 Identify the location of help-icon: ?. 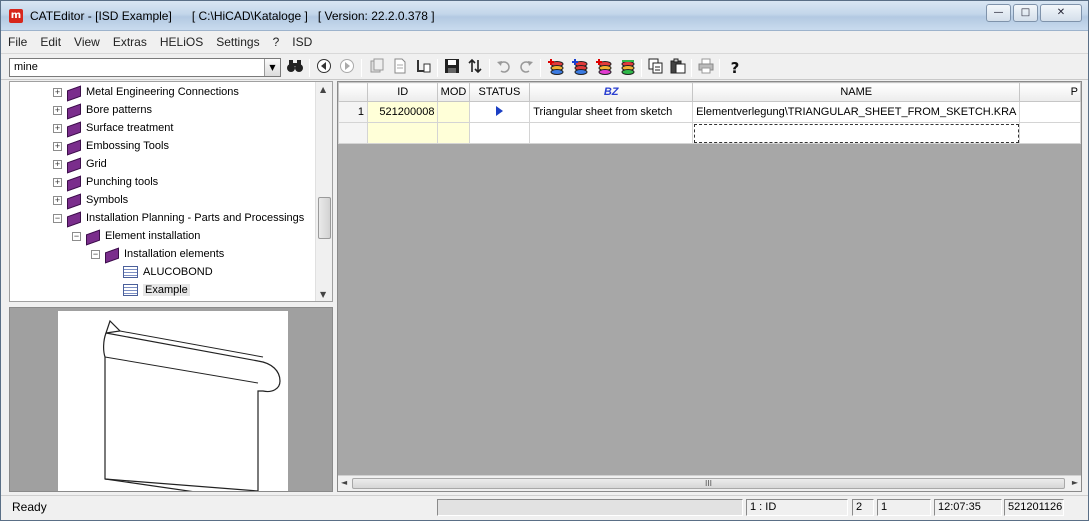
(735, 68).